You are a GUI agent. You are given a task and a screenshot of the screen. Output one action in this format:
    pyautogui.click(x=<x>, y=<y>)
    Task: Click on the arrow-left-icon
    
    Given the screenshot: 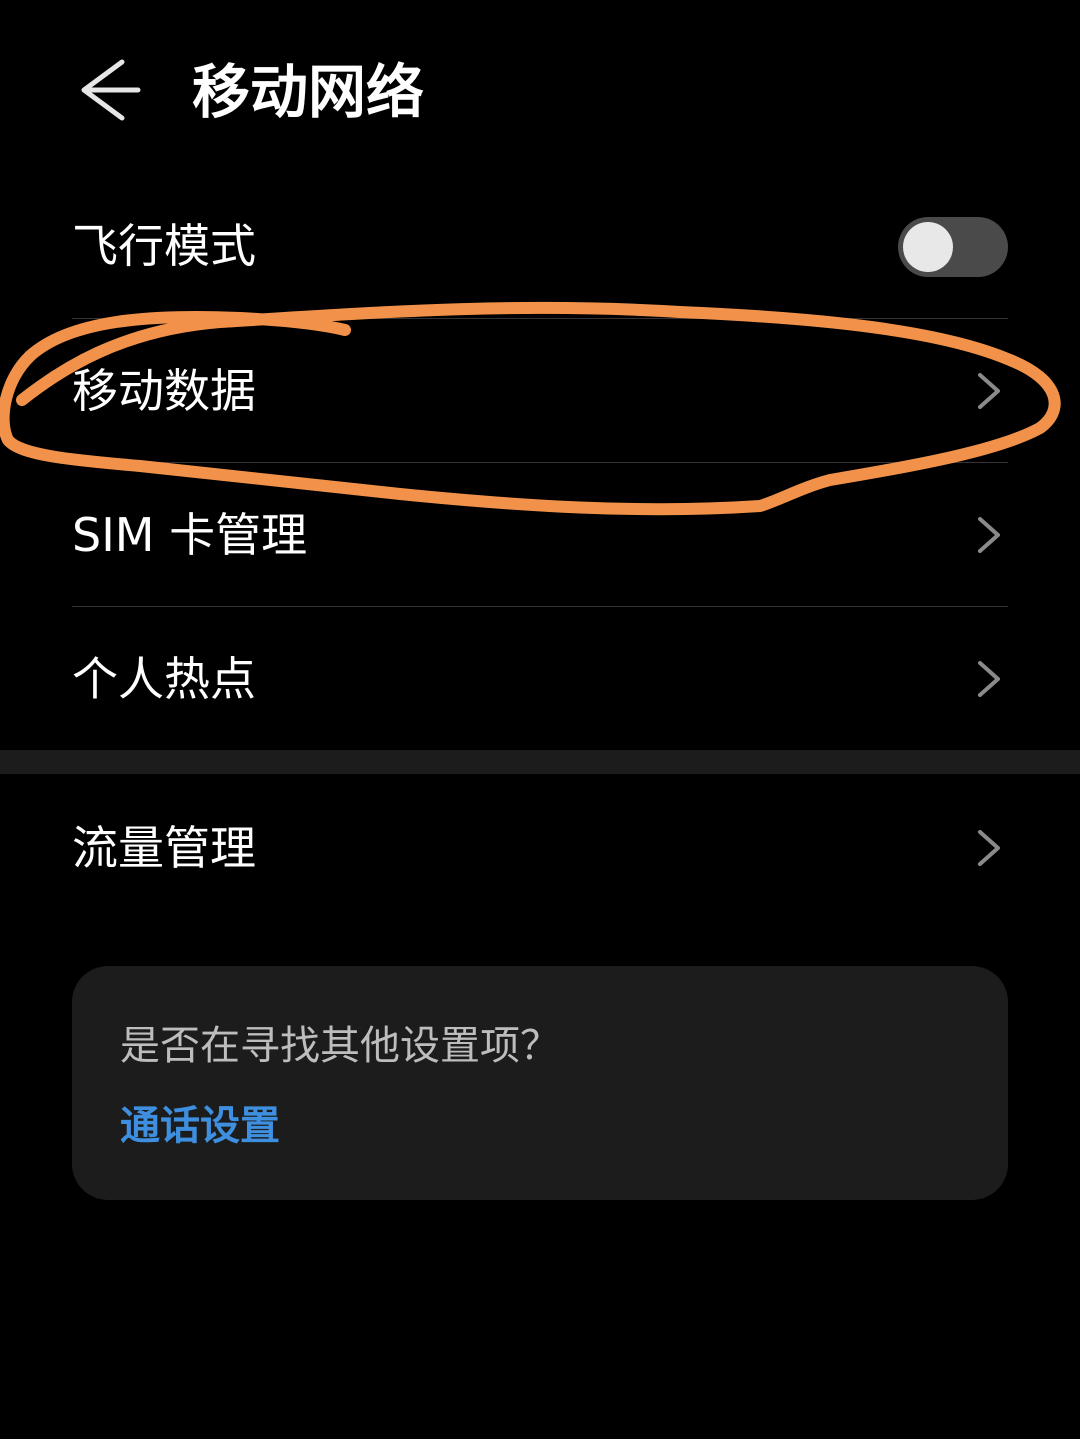 What is the action you would take?
    pyautogui.click(x=107, y=90)
    